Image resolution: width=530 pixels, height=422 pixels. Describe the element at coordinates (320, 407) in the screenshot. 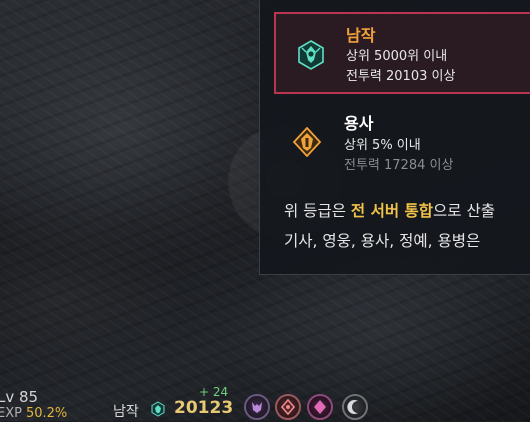

I see `crystal-buff-icon` at that location.